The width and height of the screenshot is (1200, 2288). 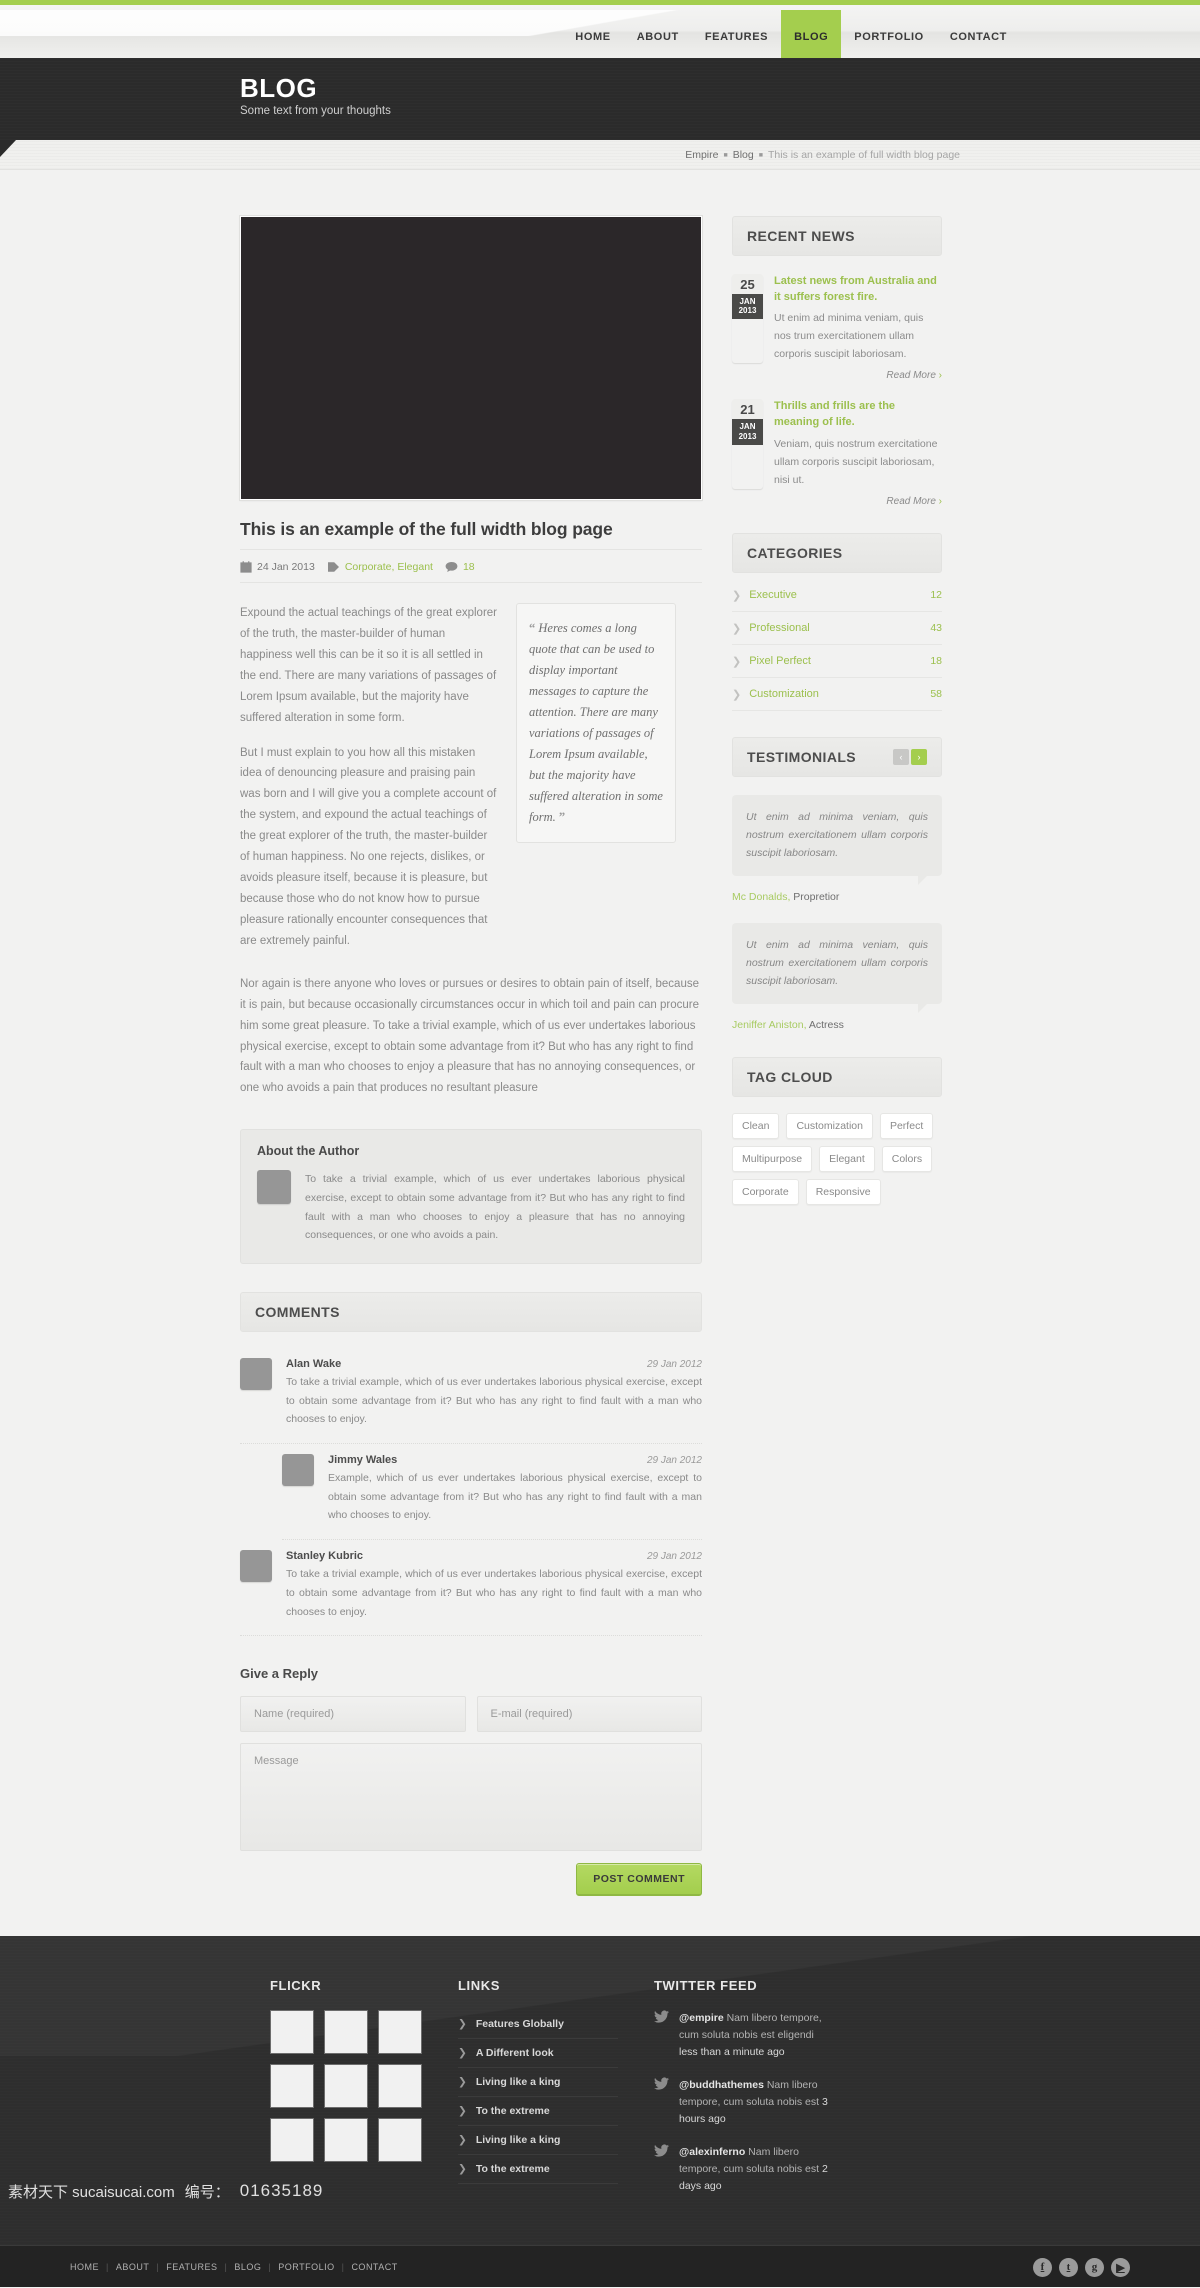 I want to click on testimonials-next-button: ›, so click(x=919, y=756).